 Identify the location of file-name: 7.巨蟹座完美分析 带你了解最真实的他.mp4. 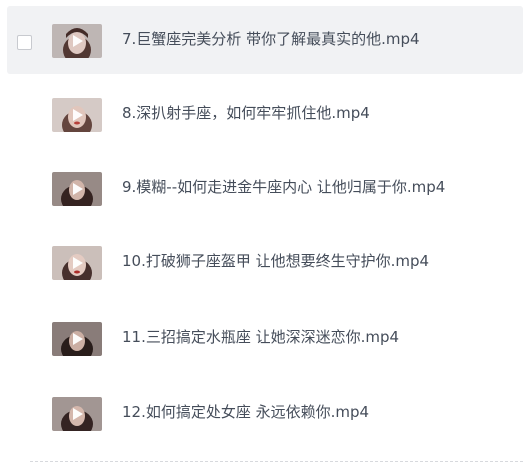
(271, 38).